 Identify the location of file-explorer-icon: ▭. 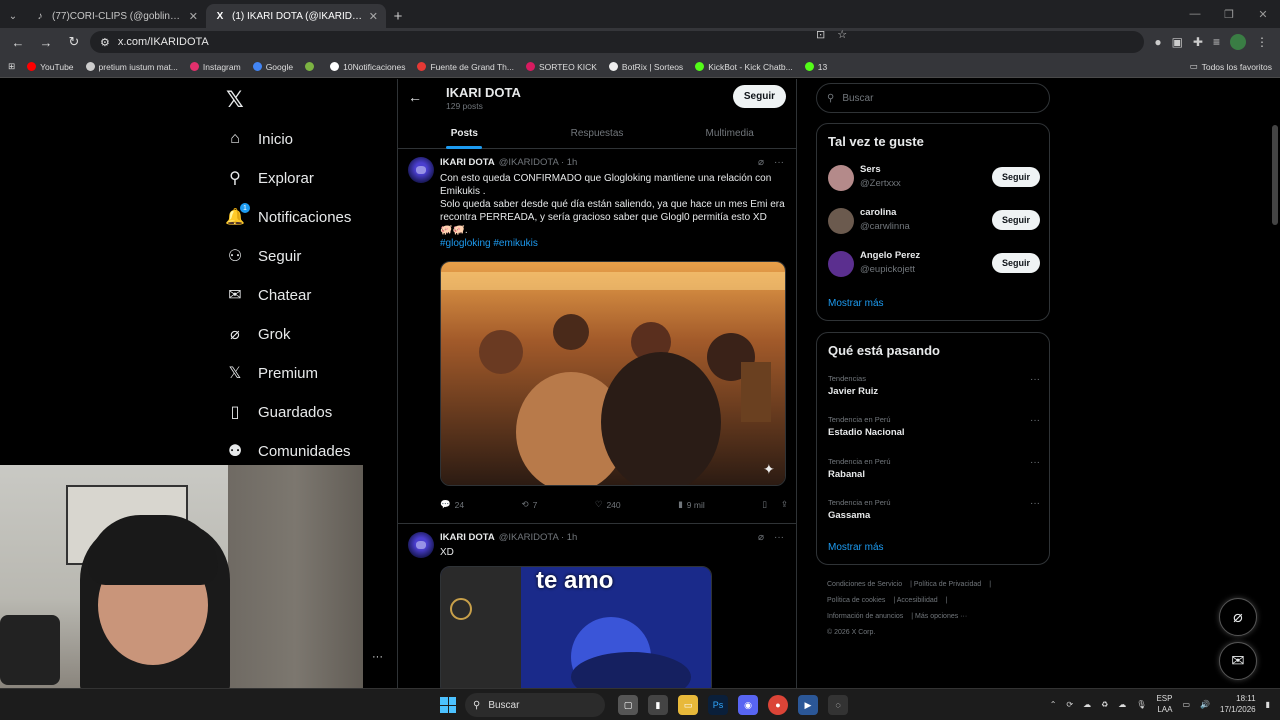
(688, 705).